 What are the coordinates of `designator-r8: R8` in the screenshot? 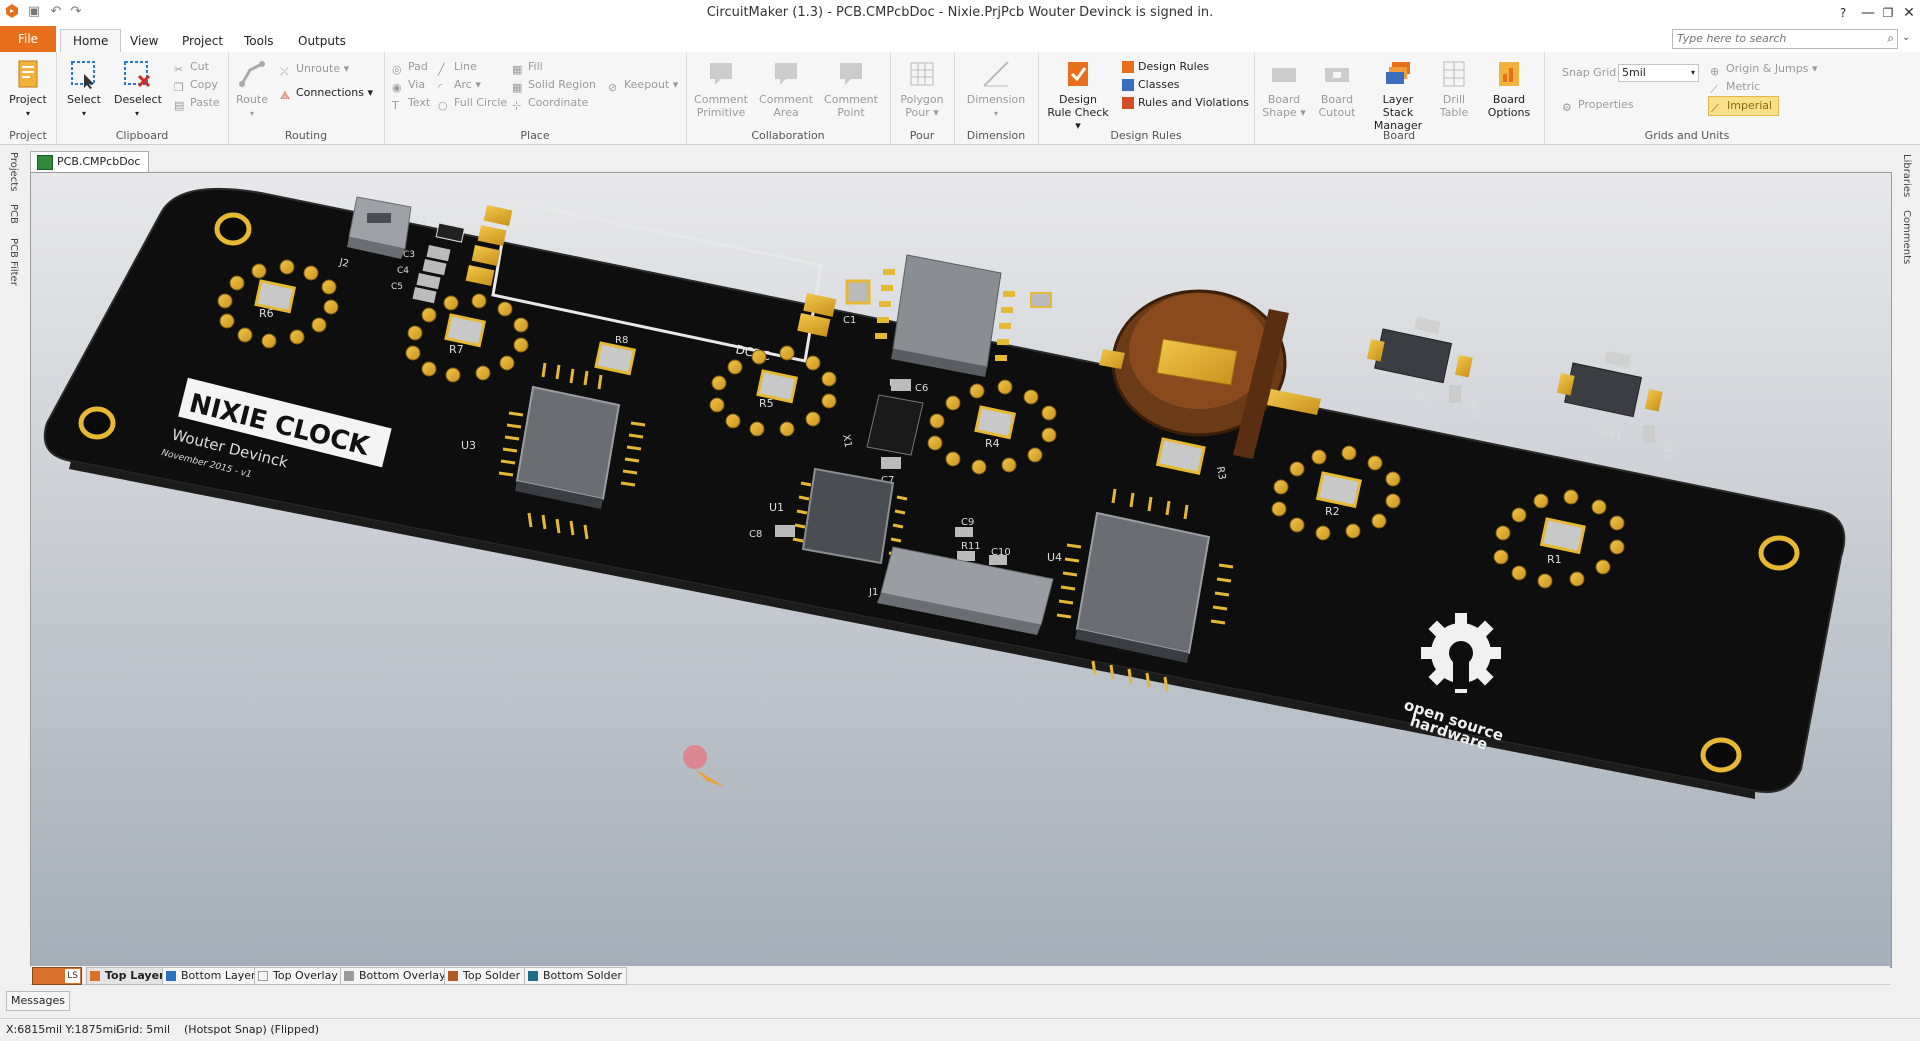 It's located at (621, 340).